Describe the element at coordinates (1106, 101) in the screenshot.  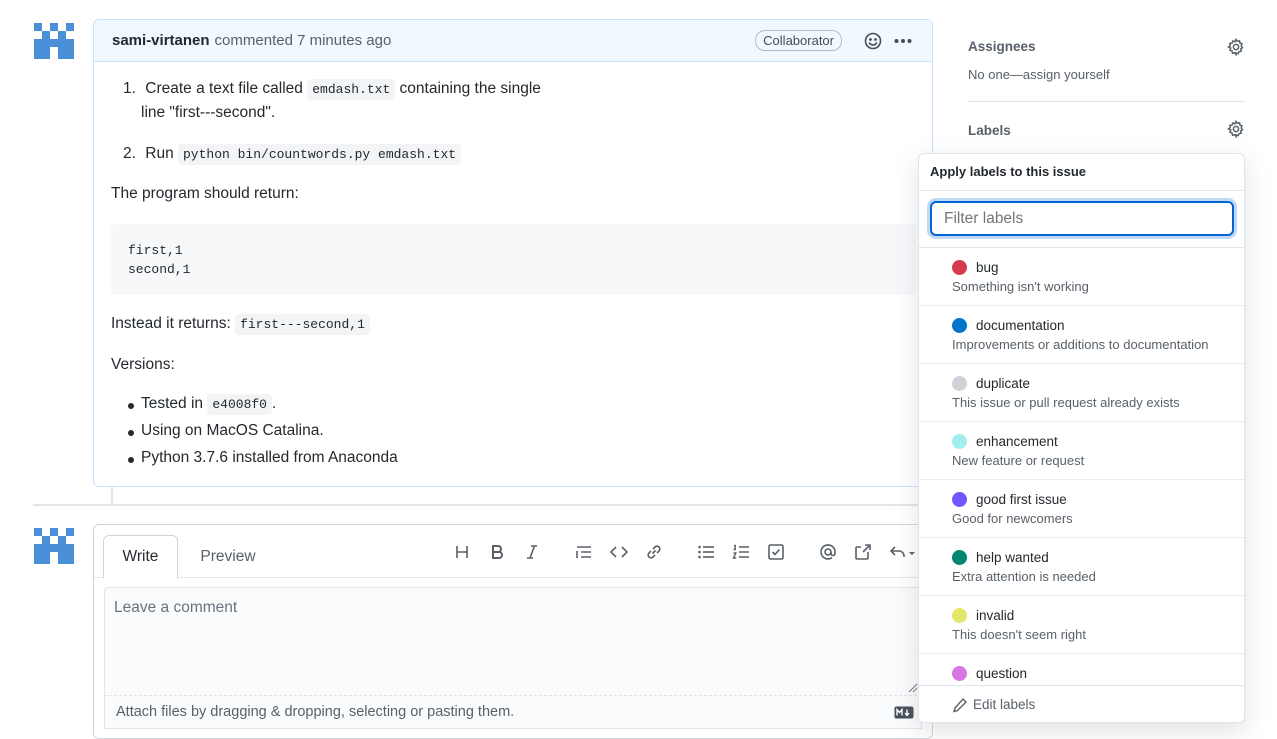
I see `sidebar-divider` at that location.